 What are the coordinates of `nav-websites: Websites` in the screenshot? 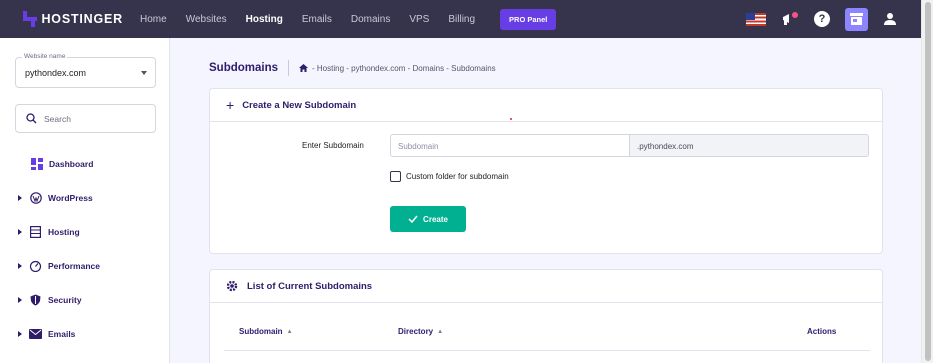 It's located at (206, 19).